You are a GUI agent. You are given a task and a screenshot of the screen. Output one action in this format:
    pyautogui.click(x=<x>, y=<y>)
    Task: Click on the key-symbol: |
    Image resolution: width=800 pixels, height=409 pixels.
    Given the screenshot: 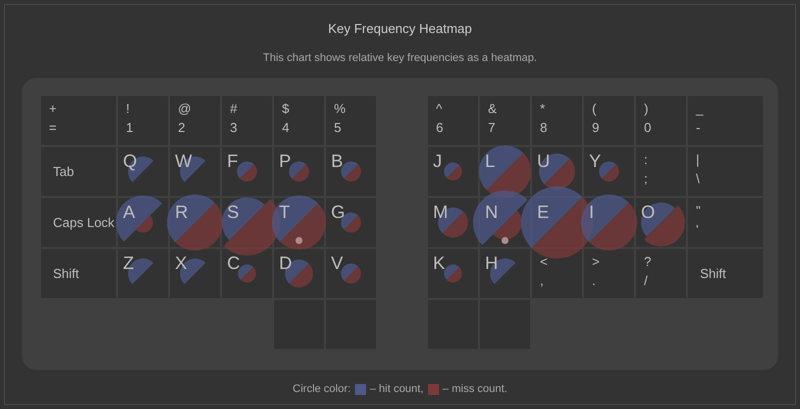 What is the action you would take?
    pyautogui.click(x=698, y=160)
    